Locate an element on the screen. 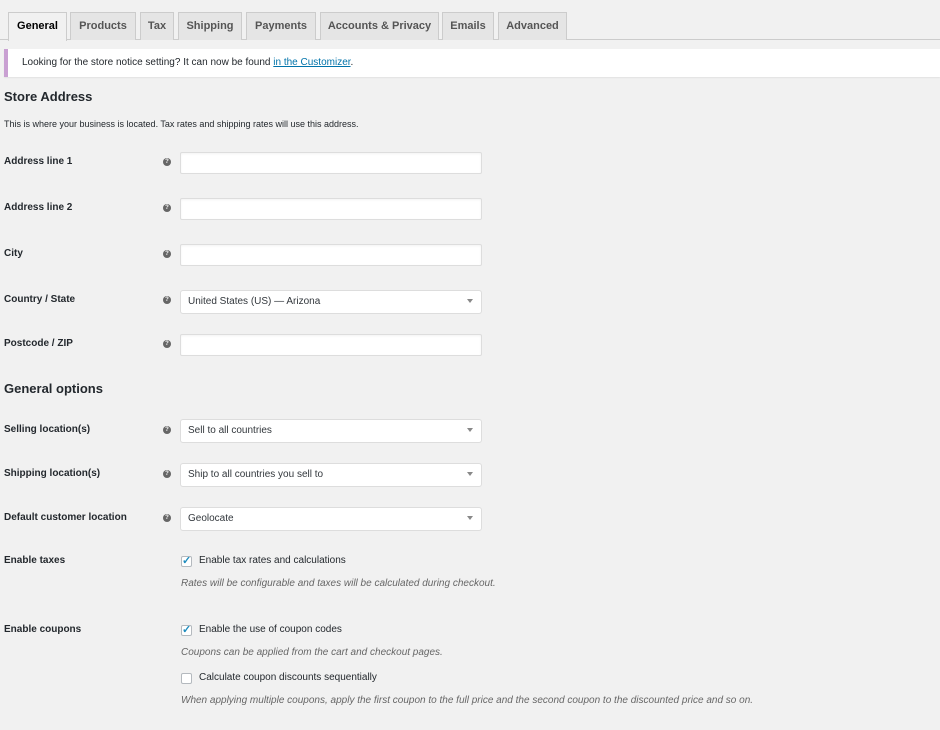  selling-locations-select: Sell to all countries is located at coordinates (331, 431).